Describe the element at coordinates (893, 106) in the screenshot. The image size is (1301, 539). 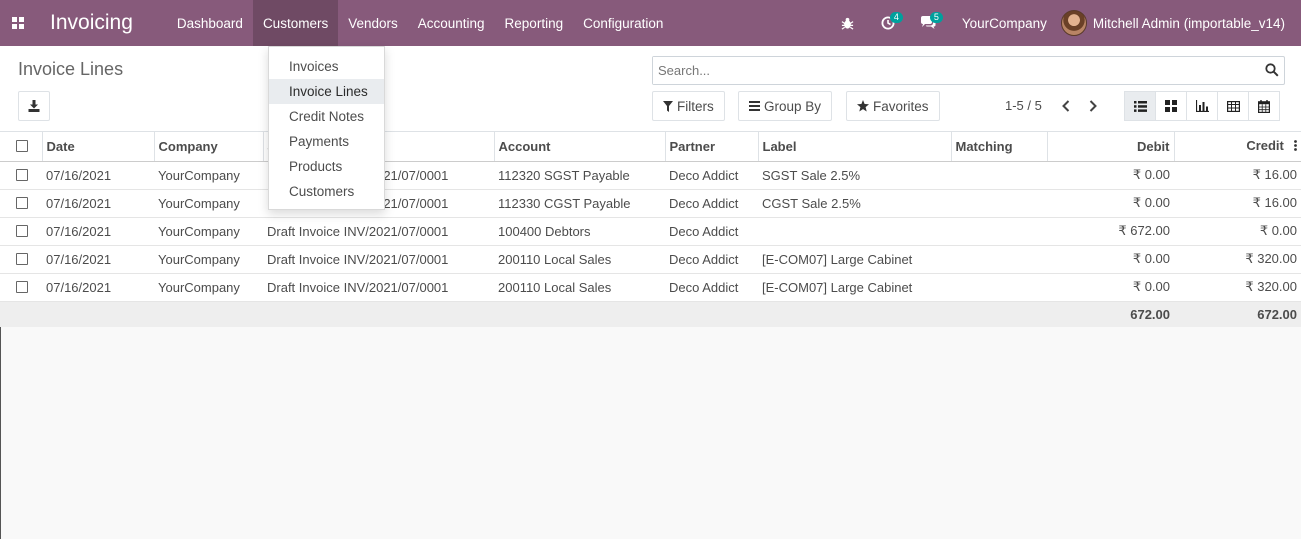
I see `favorites-button: Favorites` at that location.